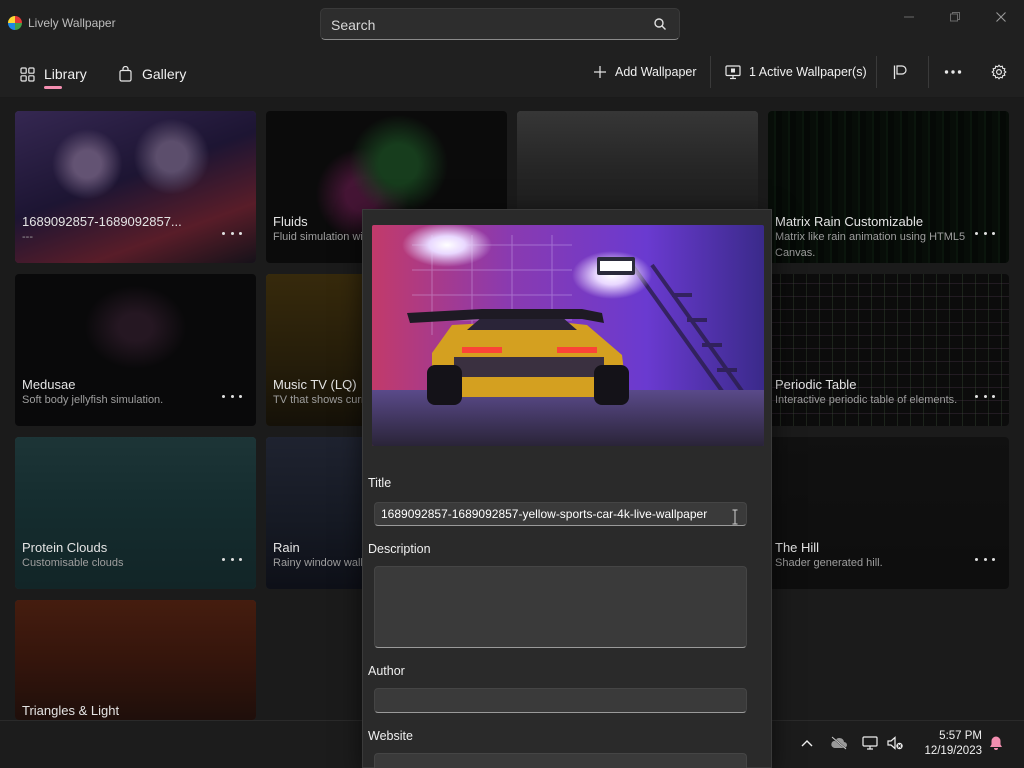 Image resolution: width=1024 pixels, height=768 pixels. I want to click on active-wallpapers-button: 1 Active Wallpaper(s), so click(796, 72).